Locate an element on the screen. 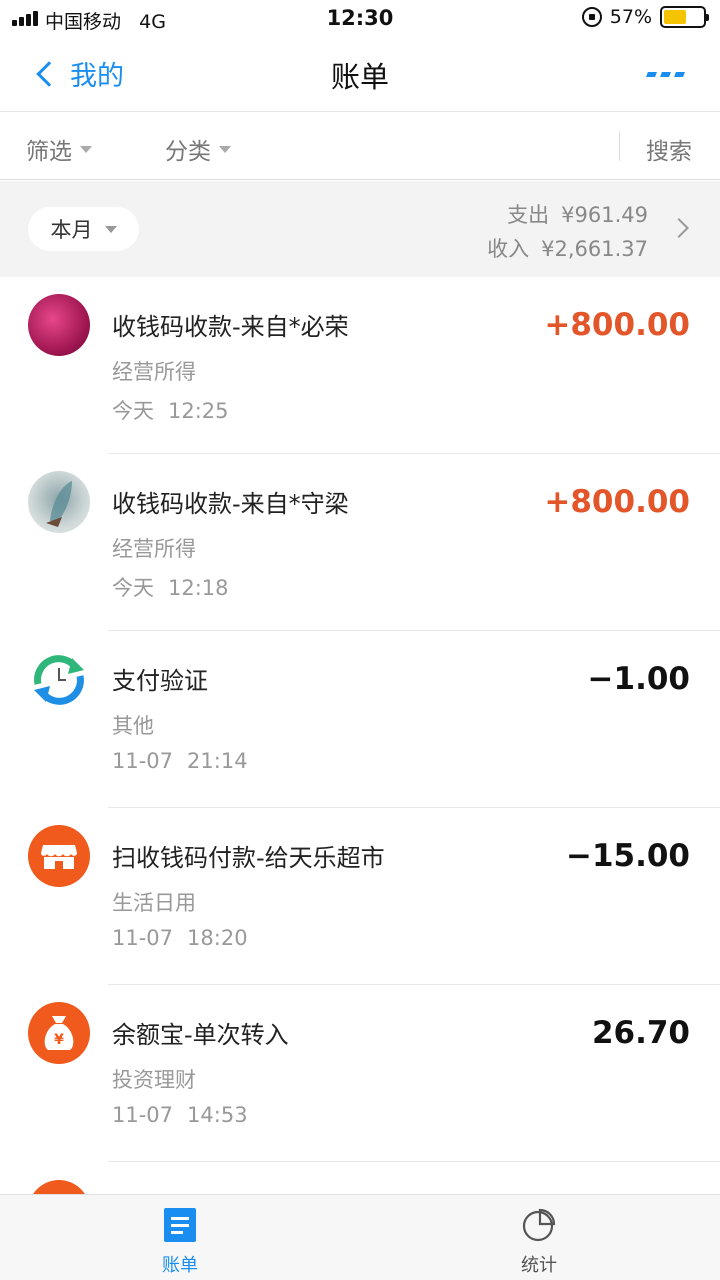 The width and height of the screenshot is (720, 1280). totals: 支出 ¥961.49 收入 ¥2,661.37 is located at coordinates (567, 232).